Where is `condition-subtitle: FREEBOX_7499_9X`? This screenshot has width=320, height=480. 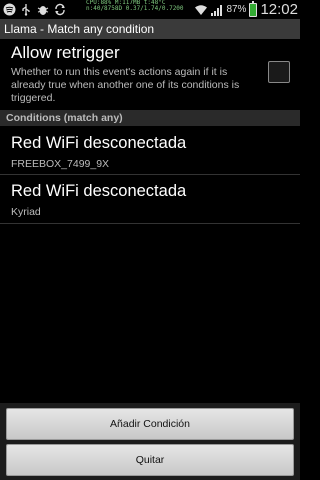
condition-subtitle: FREEBOX_7499_9X is located at coordinates (60, 164).